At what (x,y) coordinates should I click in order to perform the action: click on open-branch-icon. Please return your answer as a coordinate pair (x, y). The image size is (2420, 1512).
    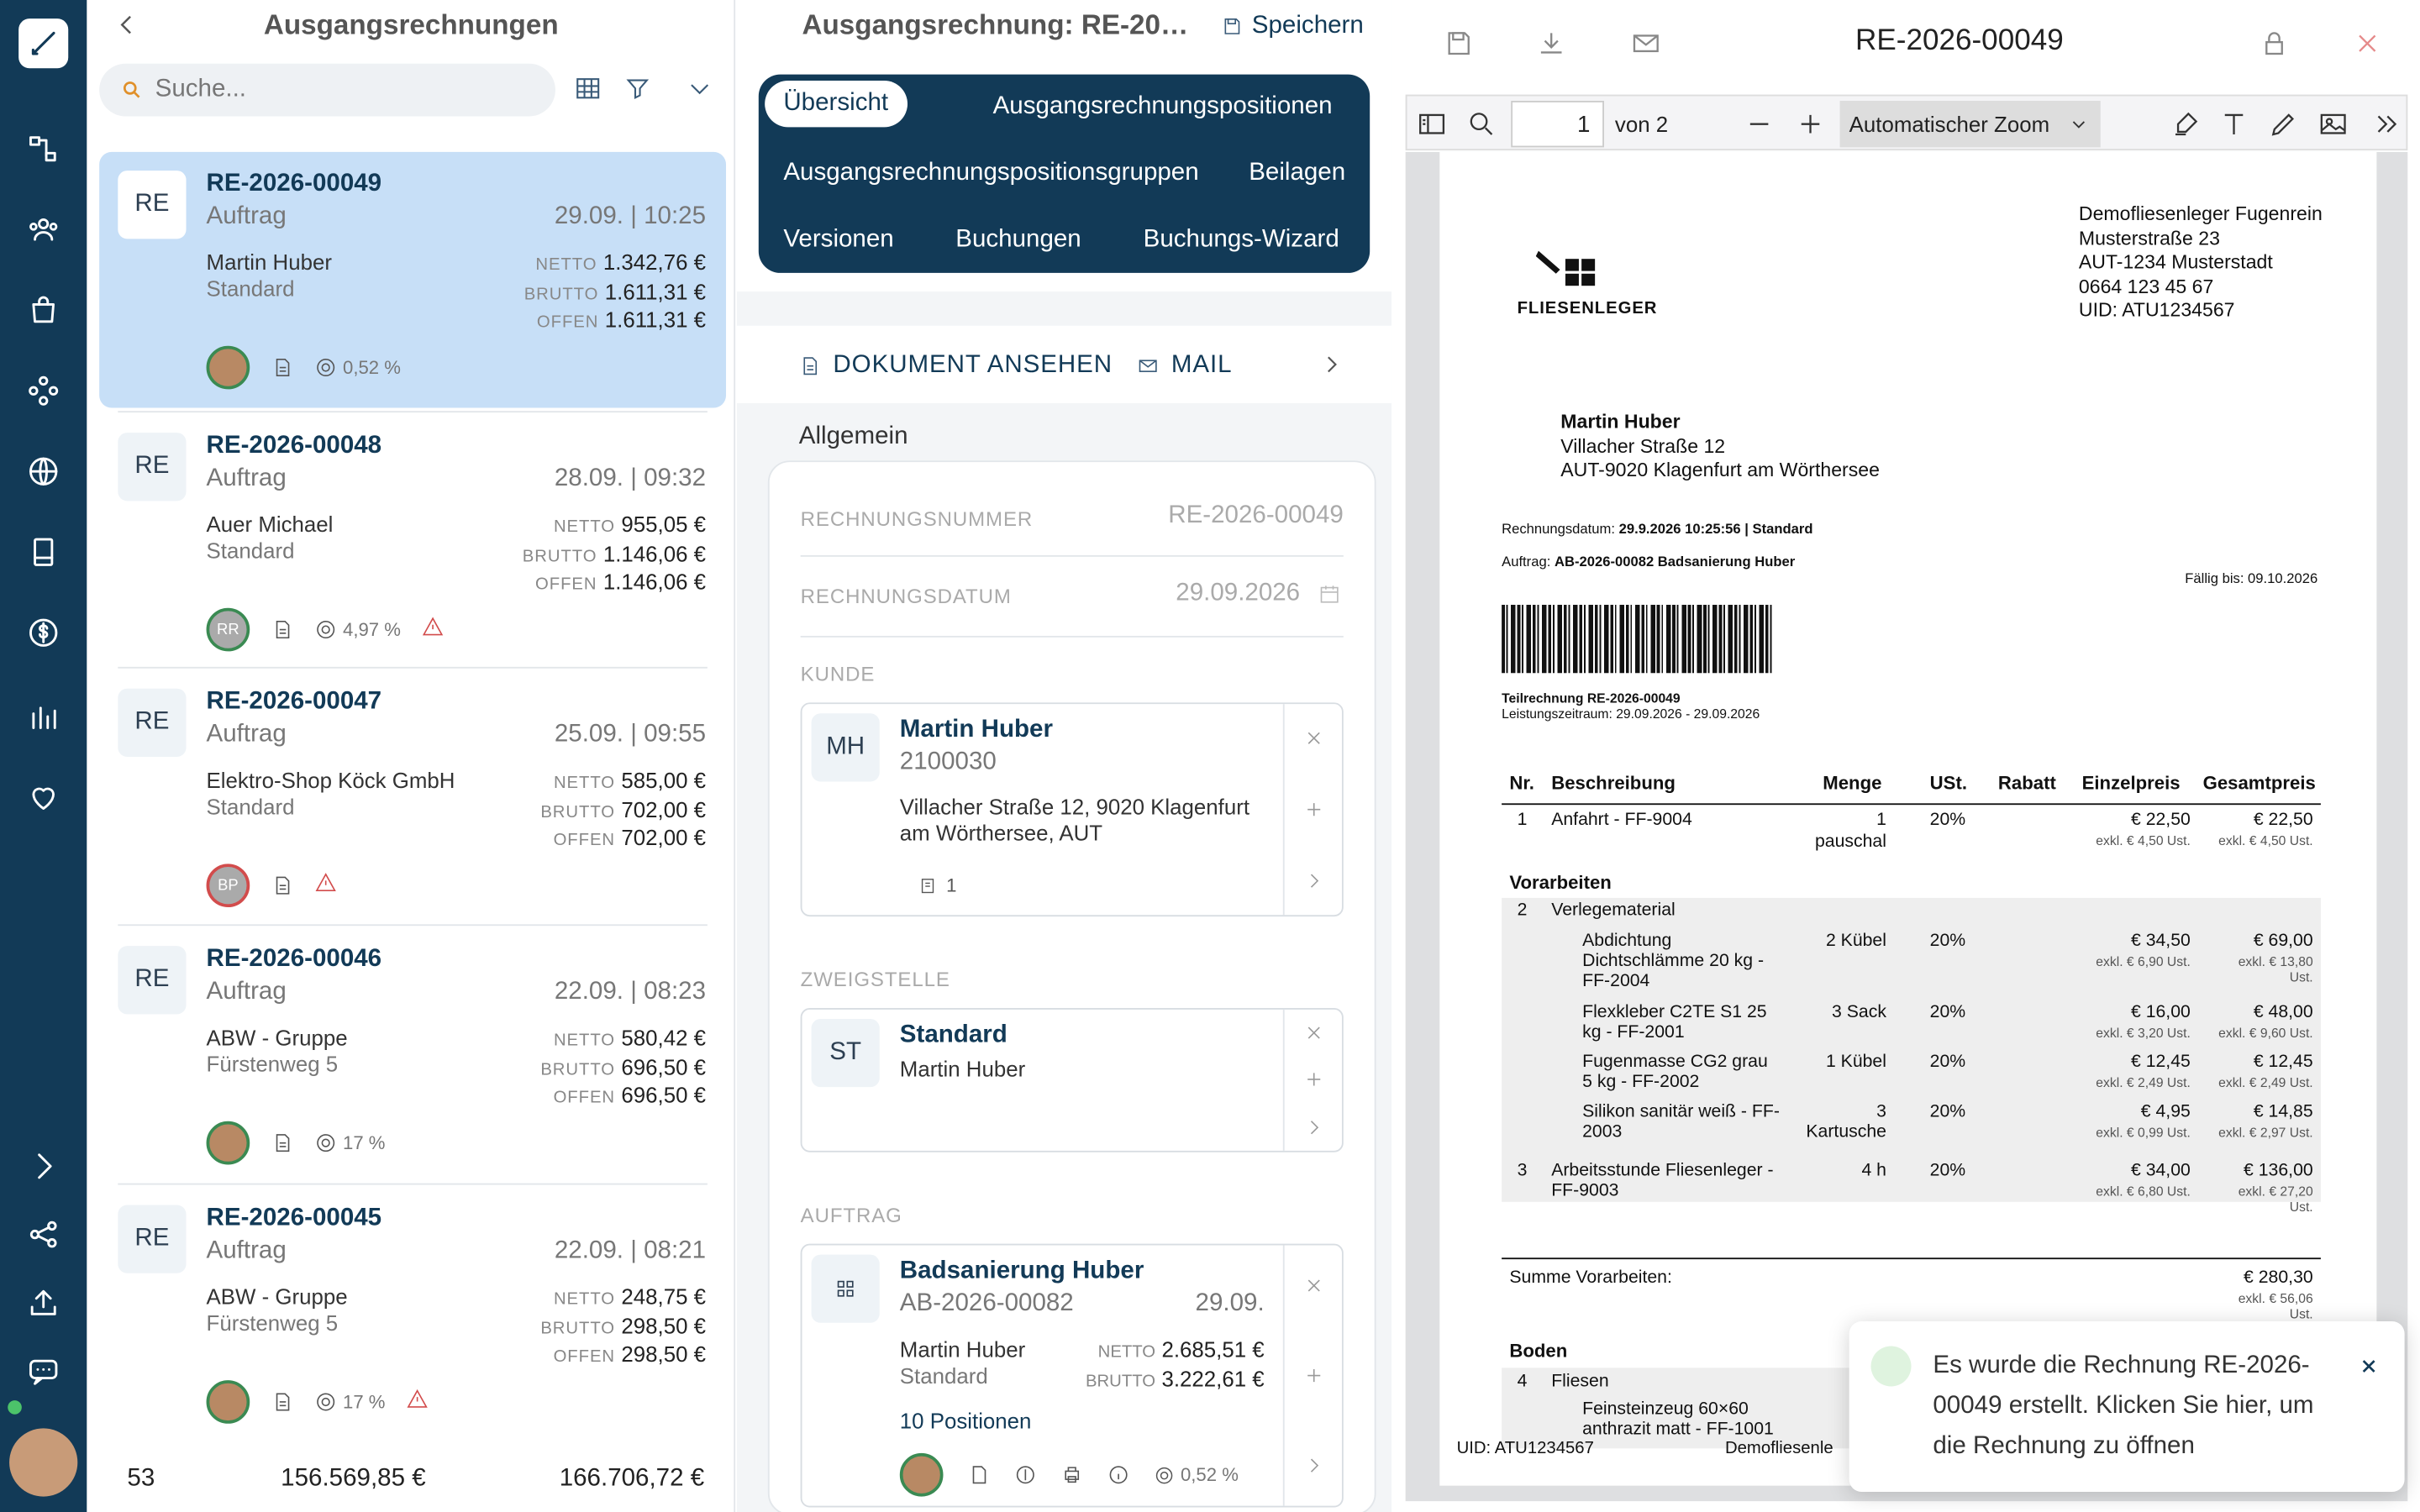
    Looking at the image, I should click on (1315, 1127).